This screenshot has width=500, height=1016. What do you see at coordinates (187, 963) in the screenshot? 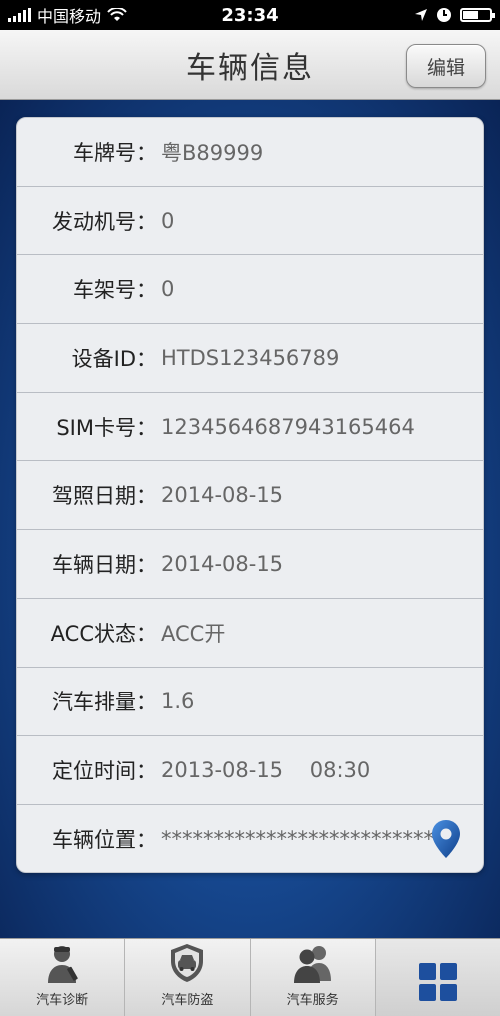
I see `car-shield-icon` at bounding box center [187, 963].